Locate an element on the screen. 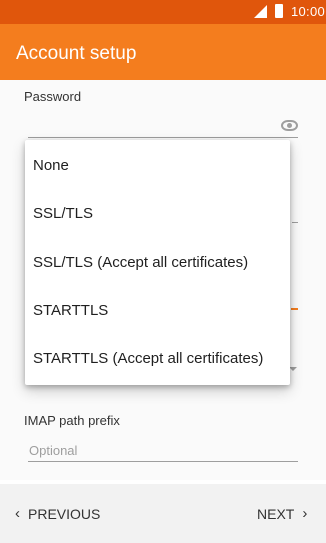 The image size is (326, 543). security-field-underline is located at coordinates (295, 222).